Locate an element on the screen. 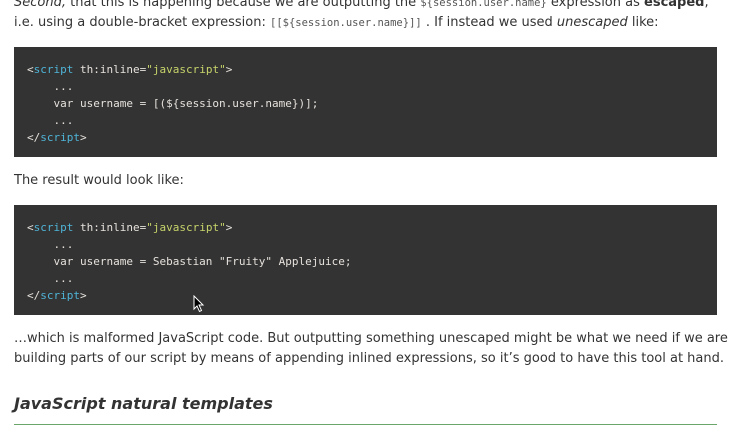 The image size is (734, 428). inline-code-double-bracket: [[${session.user.name}]] is located at coordinates (346, 23).